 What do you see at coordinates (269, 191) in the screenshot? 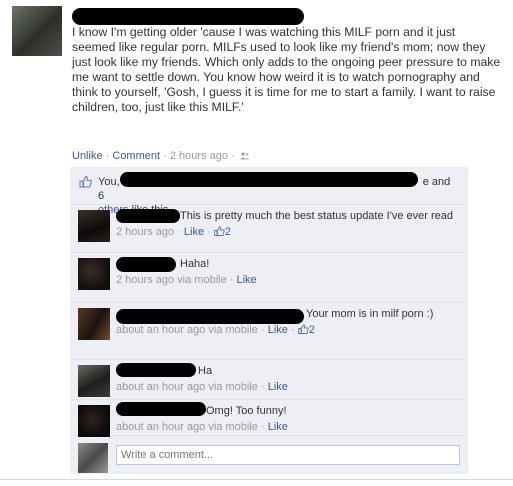
I see `likes-row: You, e and 6 others like this.` at bounding box center [269, 191].